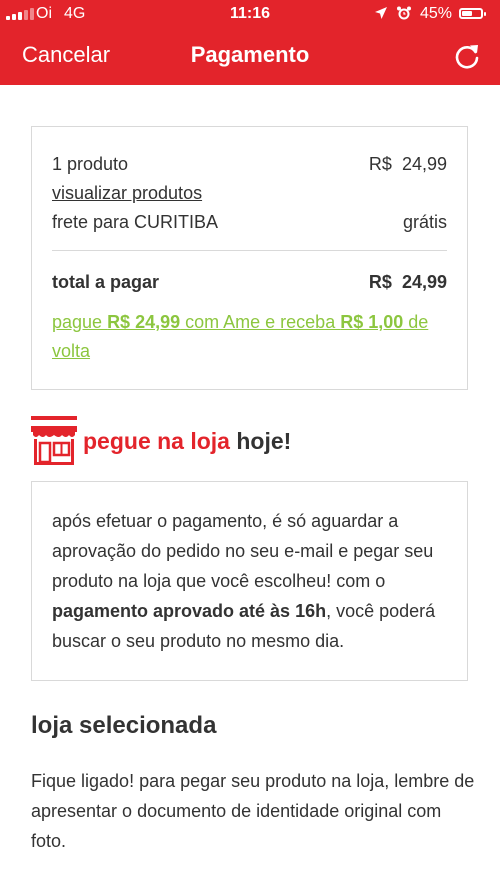 This screenshot has width=500, height=889. What do you see at coordinates (264, 441) in the screenshot?
I see `pickup-title-today: hoje!` at bounding box center [264, 441].